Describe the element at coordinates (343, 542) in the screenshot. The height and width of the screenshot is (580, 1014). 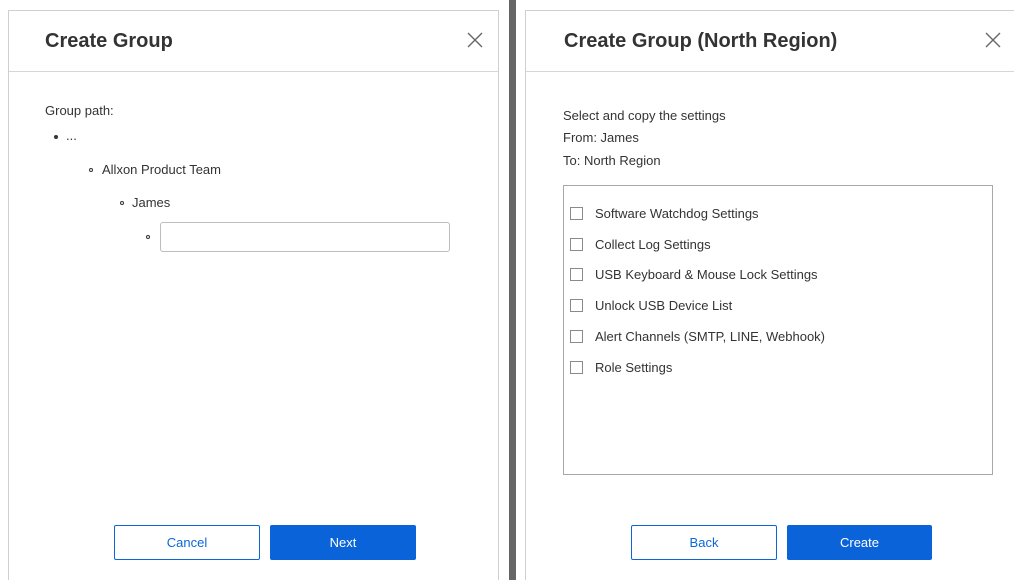
I see `next-button: Next` at that location.